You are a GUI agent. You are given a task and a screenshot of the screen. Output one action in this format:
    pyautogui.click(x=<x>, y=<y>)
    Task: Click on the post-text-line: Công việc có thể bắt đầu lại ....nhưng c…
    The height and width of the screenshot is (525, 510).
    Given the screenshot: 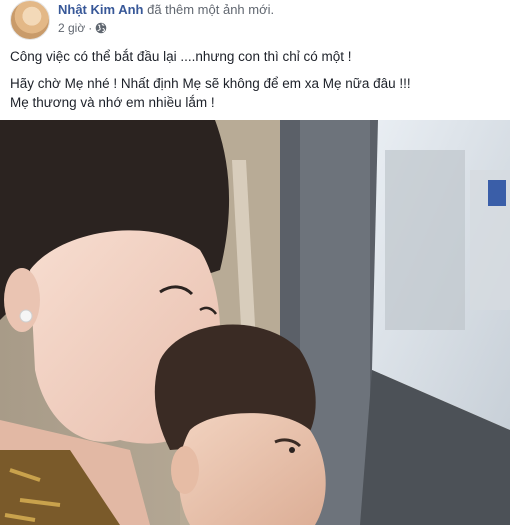 What is the action you would take?
    pyautogui.click(x=181, y=56)
    